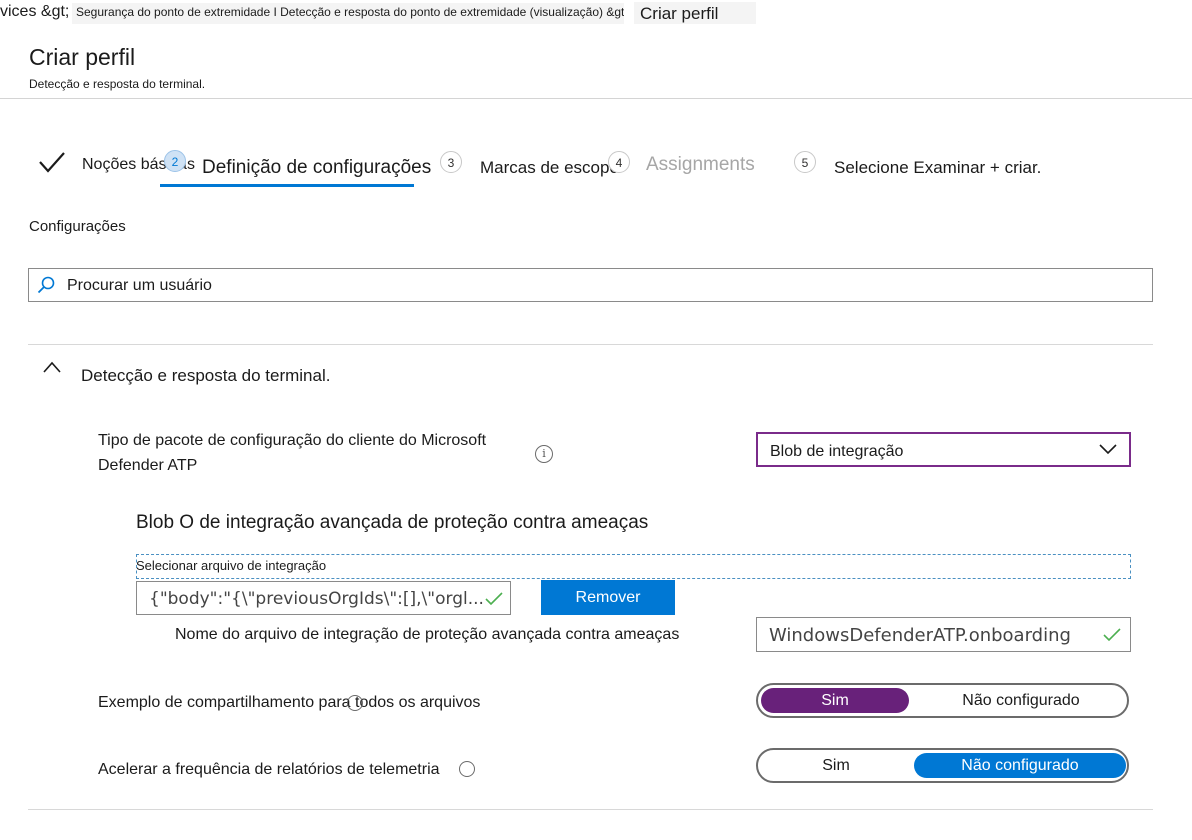 This screenshot has width=1192, height=840. What do you see at coordinates (590, 344) in the screenshot?
I see `section-divider` at bounding box center [590, 344].